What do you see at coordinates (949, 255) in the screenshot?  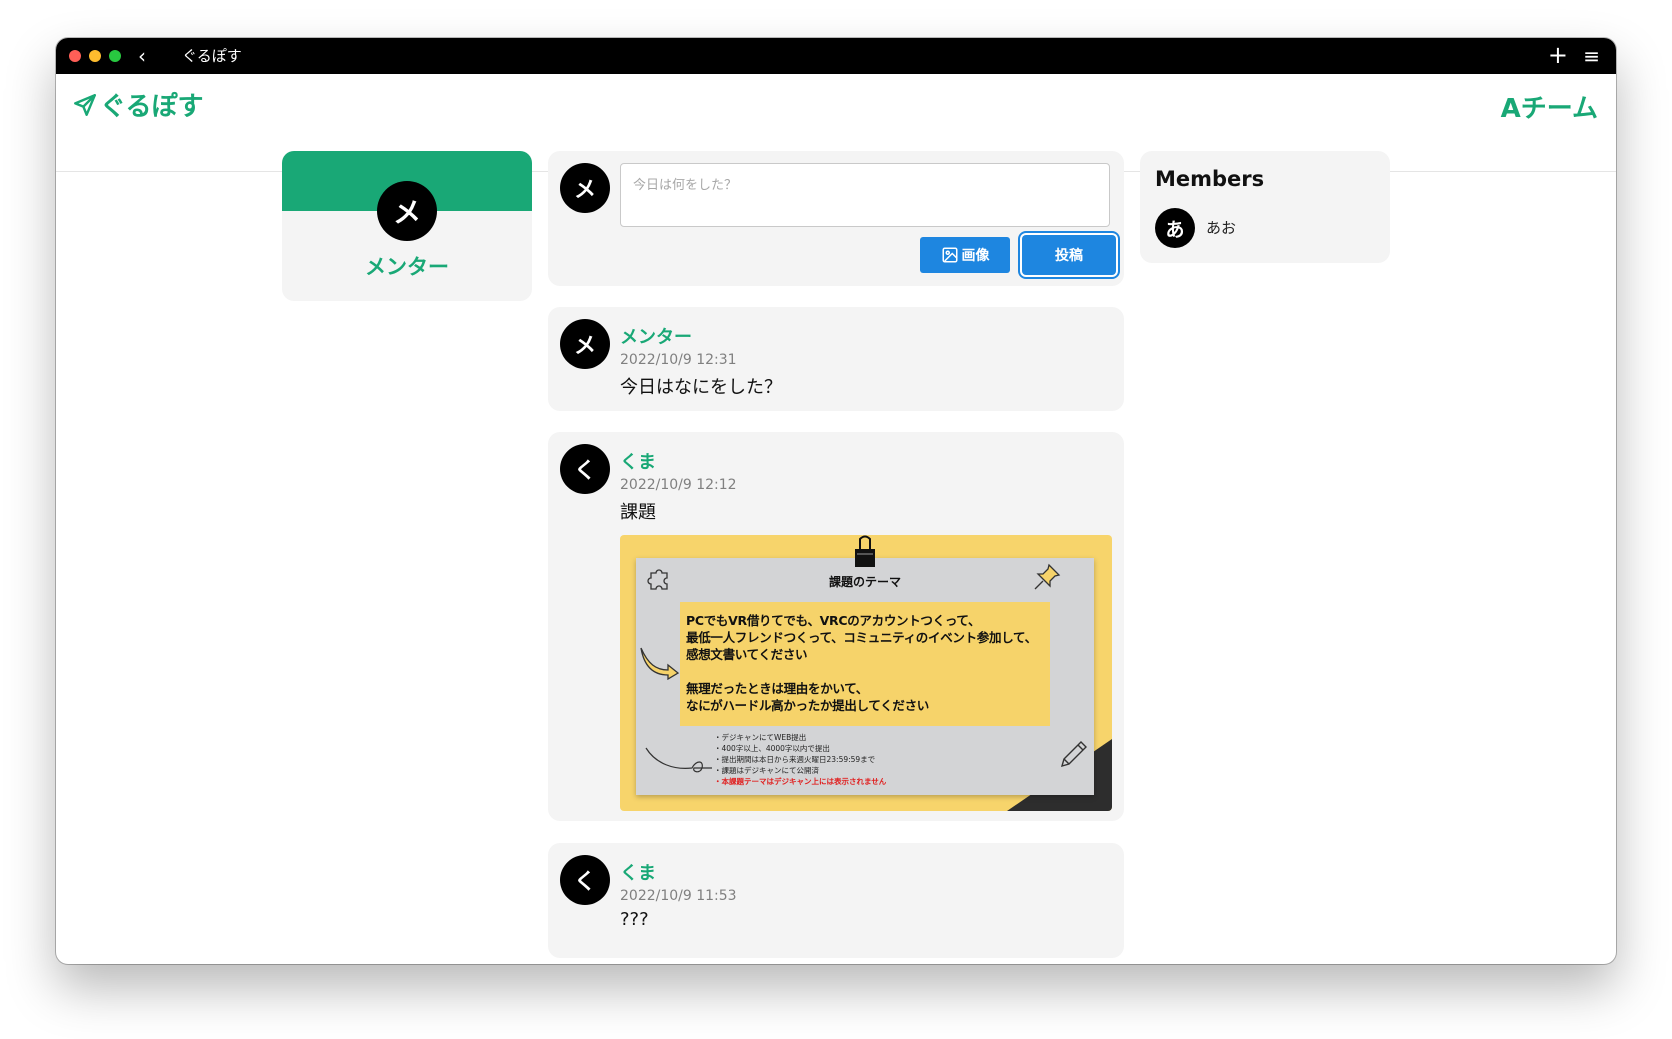 I see `image-icon` at bounding box center [949, 255].